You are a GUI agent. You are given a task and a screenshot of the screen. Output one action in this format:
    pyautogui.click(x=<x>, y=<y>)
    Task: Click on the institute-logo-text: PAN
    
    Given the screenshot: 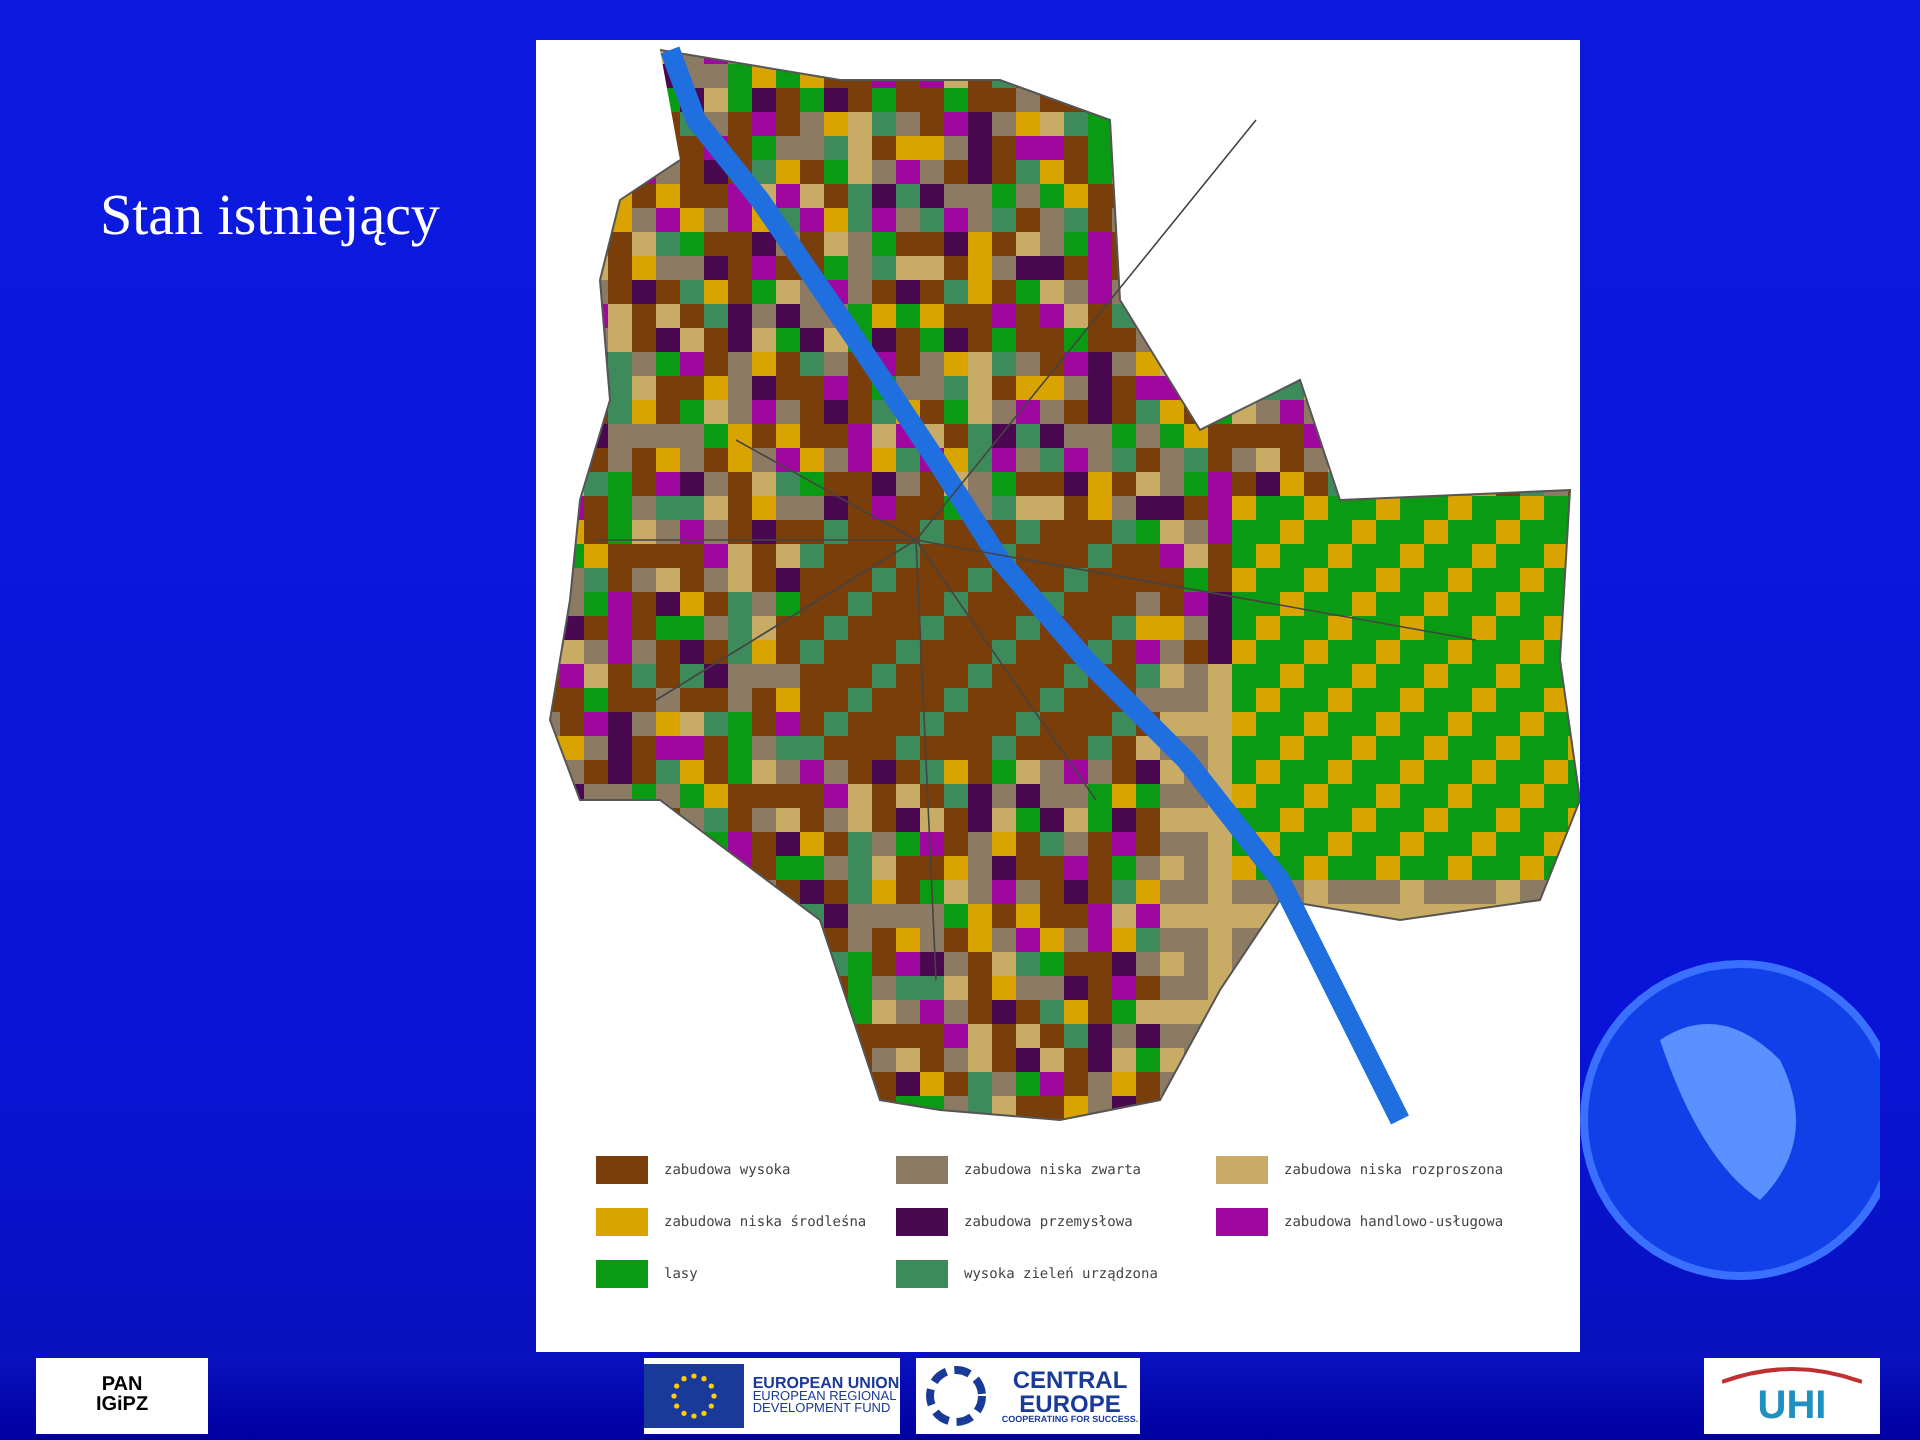 What is the action you would take?
    pyautogui.click(x=122, y=1386)
    